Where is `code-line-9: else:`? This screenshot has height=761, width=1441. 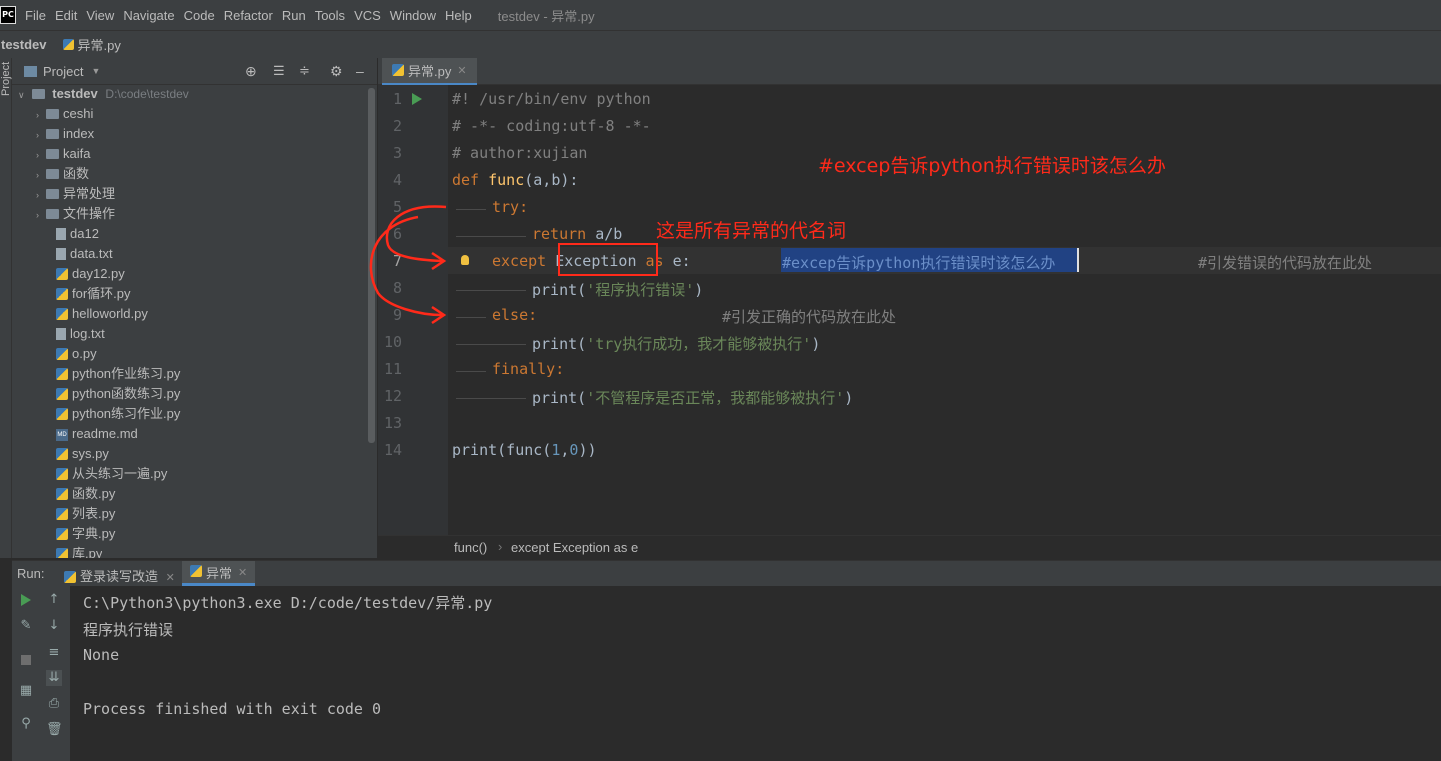 code-line-9: else: is located at coordinates (515, 315).